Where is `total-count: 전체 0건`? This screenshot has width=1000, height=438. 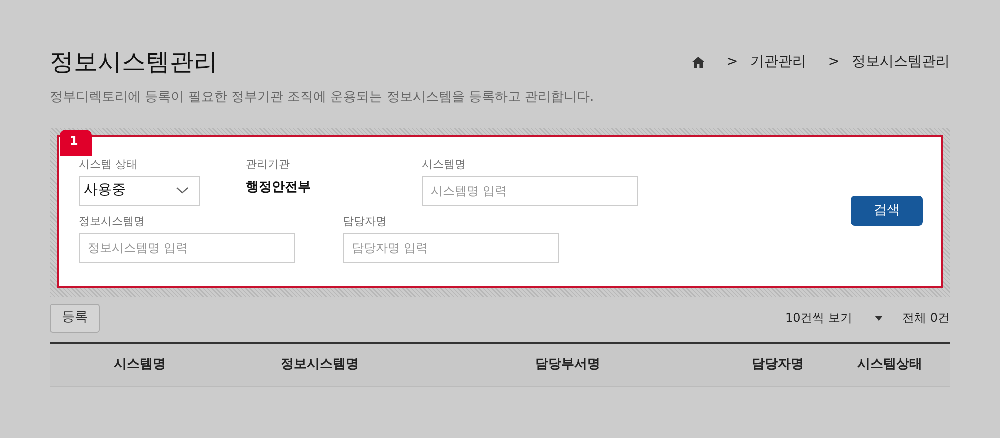
total-count: 전체 0건 is located at coordinates (926, 318).